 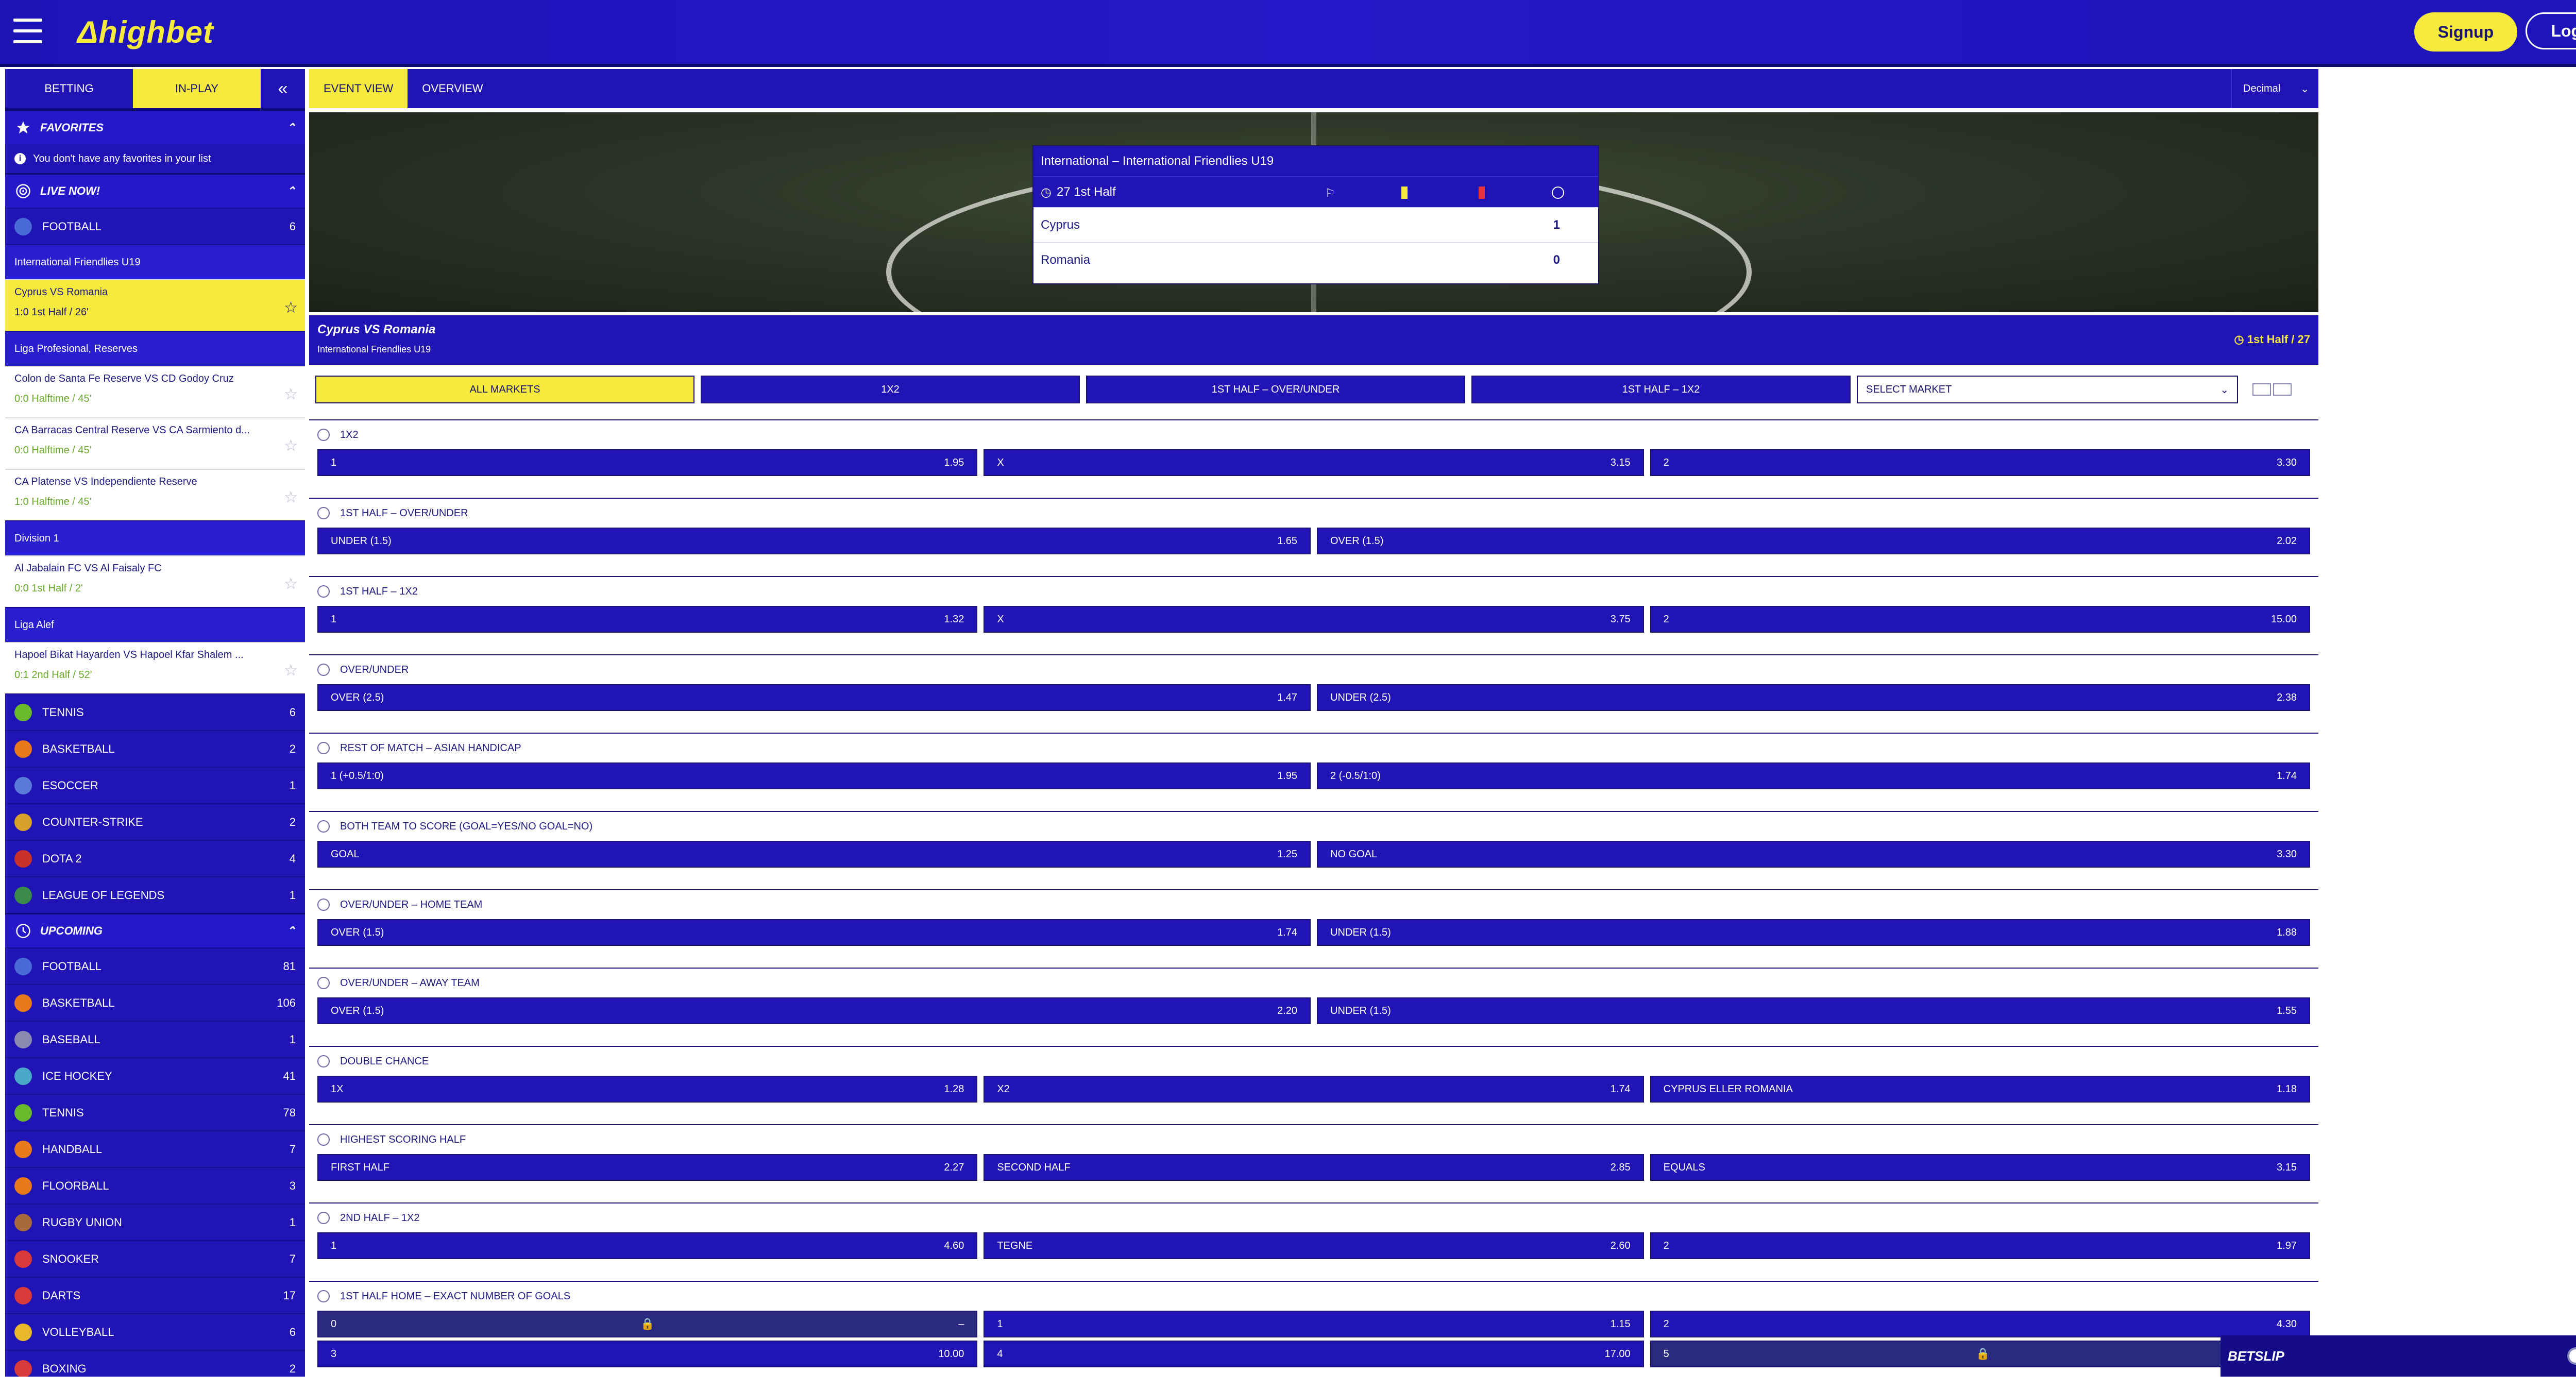 What do you see at coordinates (1813, 932) in the screenshot?
I see `odds-button: UNDER (1.5) 1.88` at bounding box center [1813, 932].